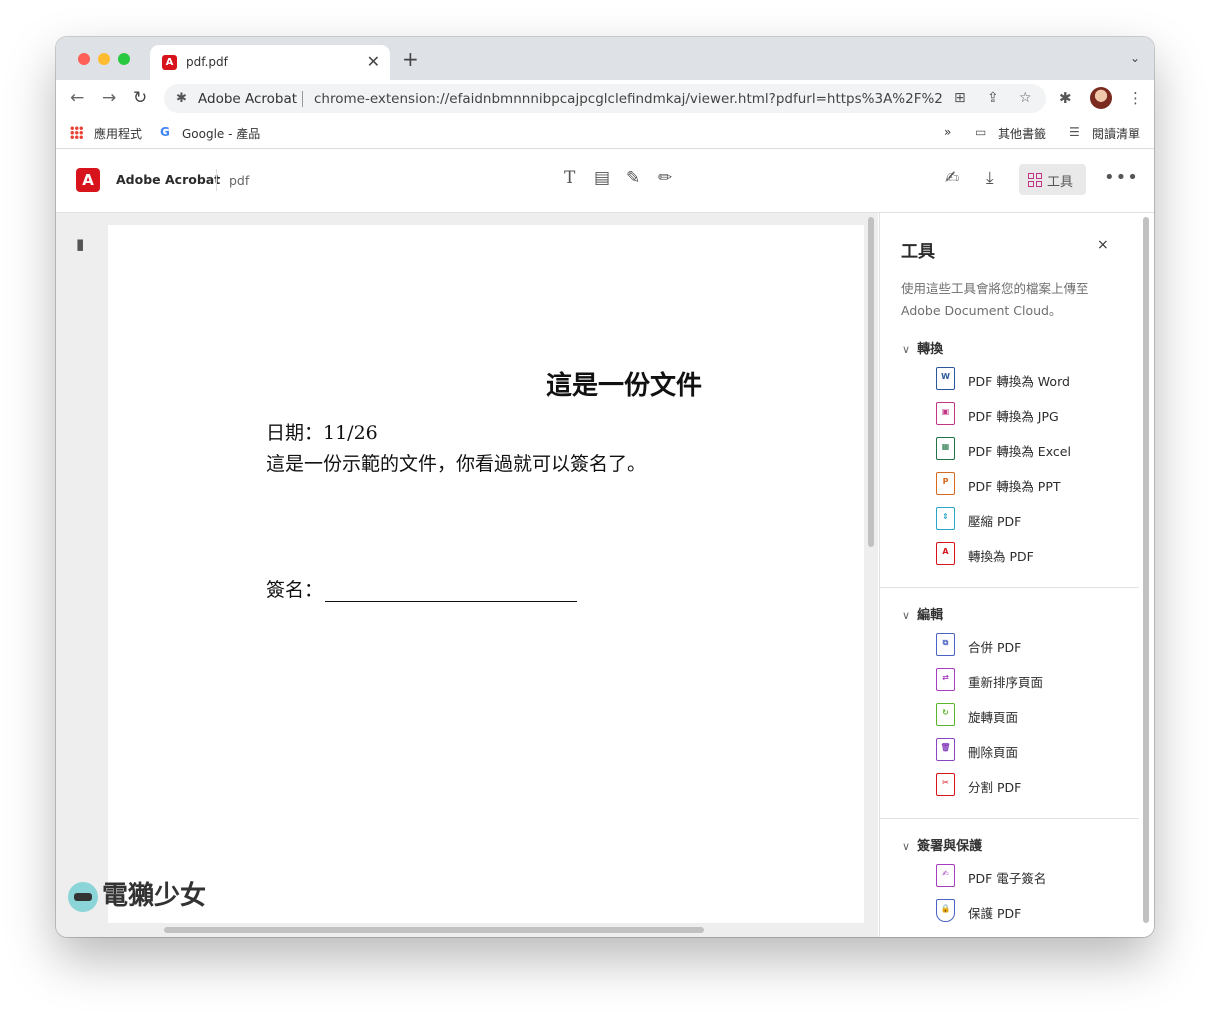 The image size is (1210, 1012). What do you see at coordinates (602, 178) in the screenshot?
I see `comment-icon: ▤` at bounding box center [602, 178].